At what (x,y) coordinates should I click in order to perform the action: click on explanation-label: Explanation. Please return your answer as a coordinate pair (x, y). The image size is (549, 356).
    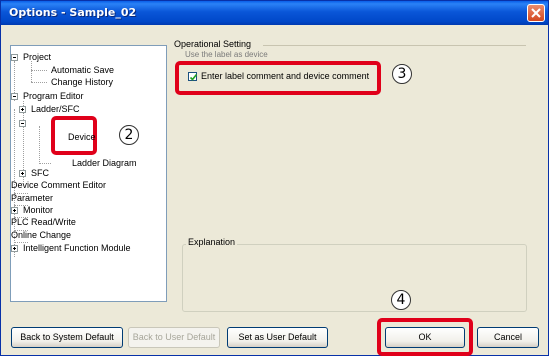
    Looking at the image, I should click on (212, 242).